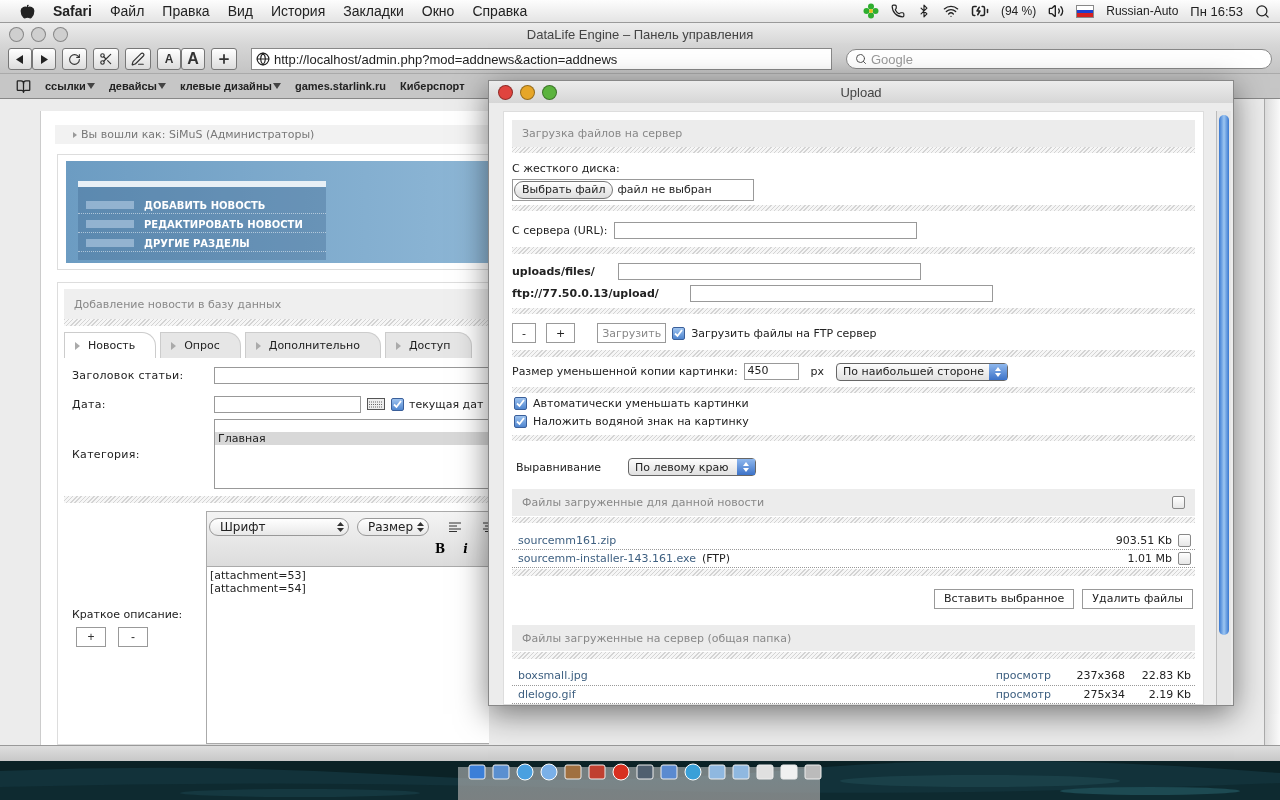 The height and width of the screenshot is (800, 1280). Describe the element at coordinates (641, 422) in the screenshot. I see `checkbox-label: Наложить водяной знак на картинку` at that location.